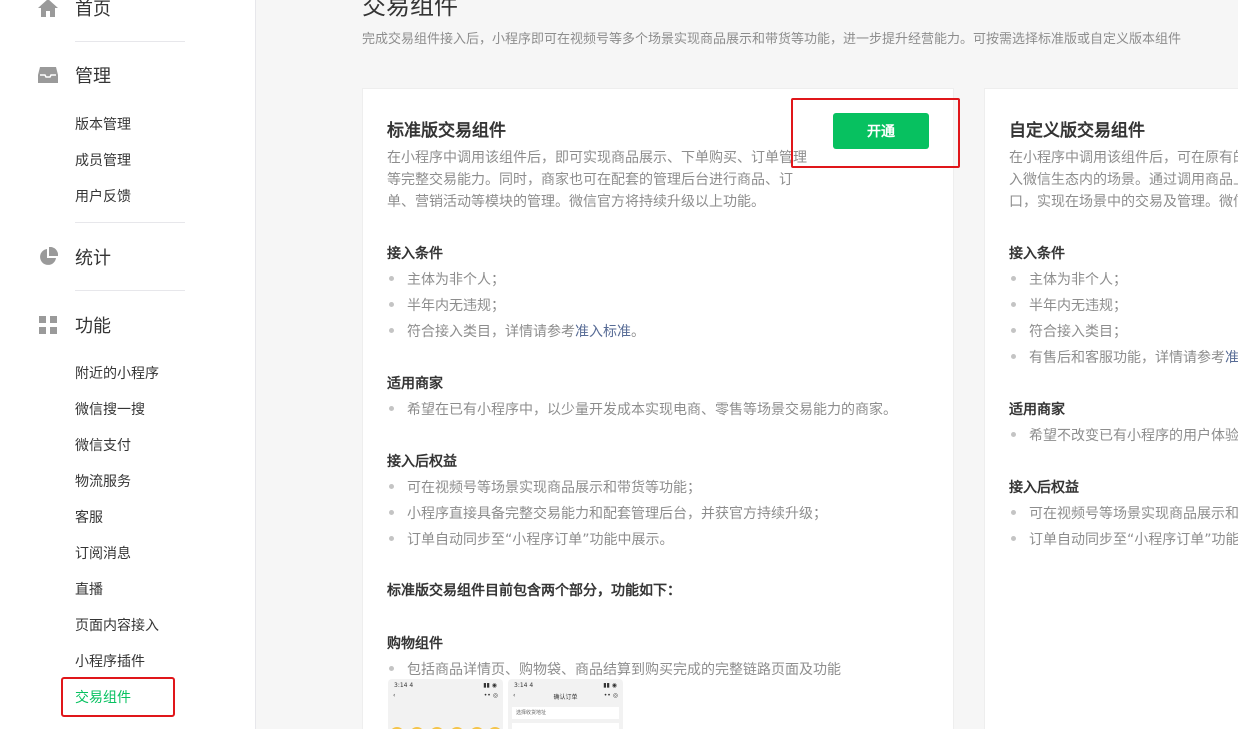 The height and width of the screenshot is (729, 1238). What do you see at coordinates (1077, 131) in the screenshot?
I see `custom-title: 自定义版交易组件` at bounding box center [1077, 131].